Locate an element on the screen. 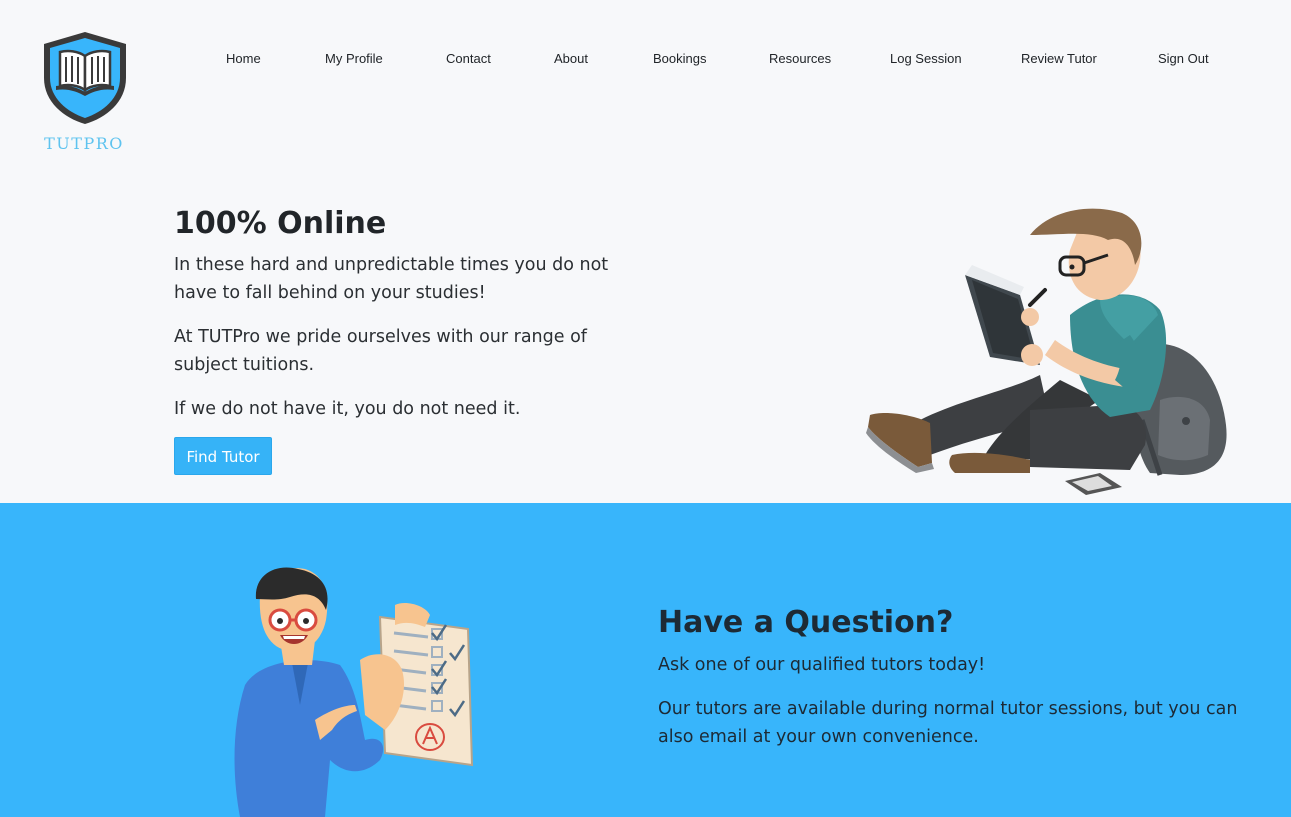 Image resolution: width=1291 pixels, height=817 pixels. nav-resources: Resources is located at coordinates (800, 59).